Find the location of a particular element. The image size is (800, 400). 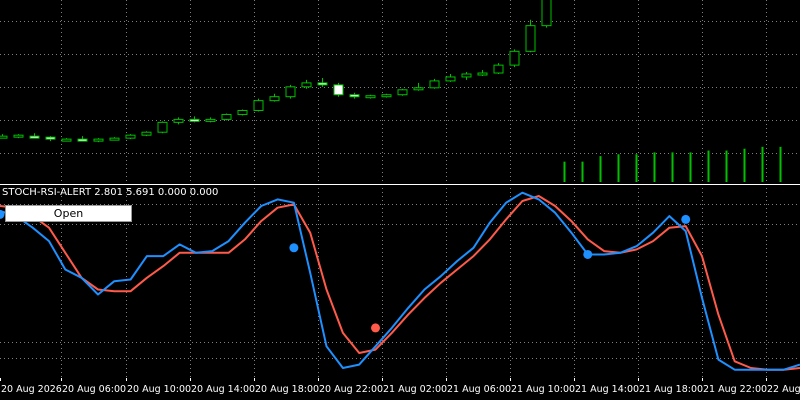

volume-bars is located at coordinates (672, 164).